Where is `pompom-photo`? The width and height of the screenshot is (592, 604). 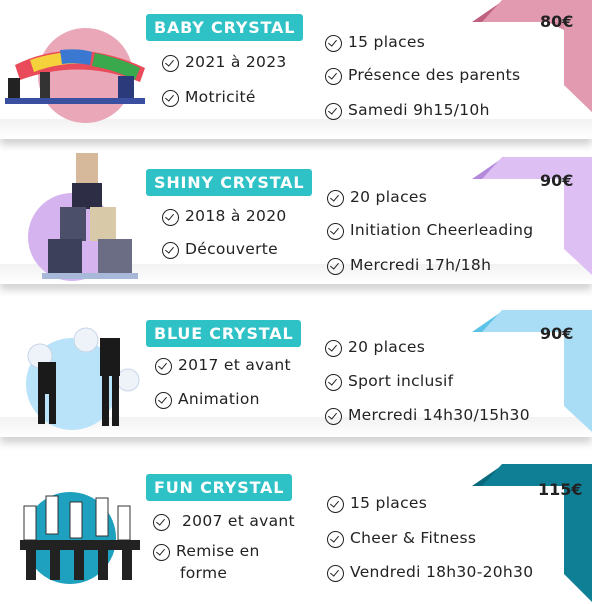
pompom-photo is located at coordinates (83, 376).